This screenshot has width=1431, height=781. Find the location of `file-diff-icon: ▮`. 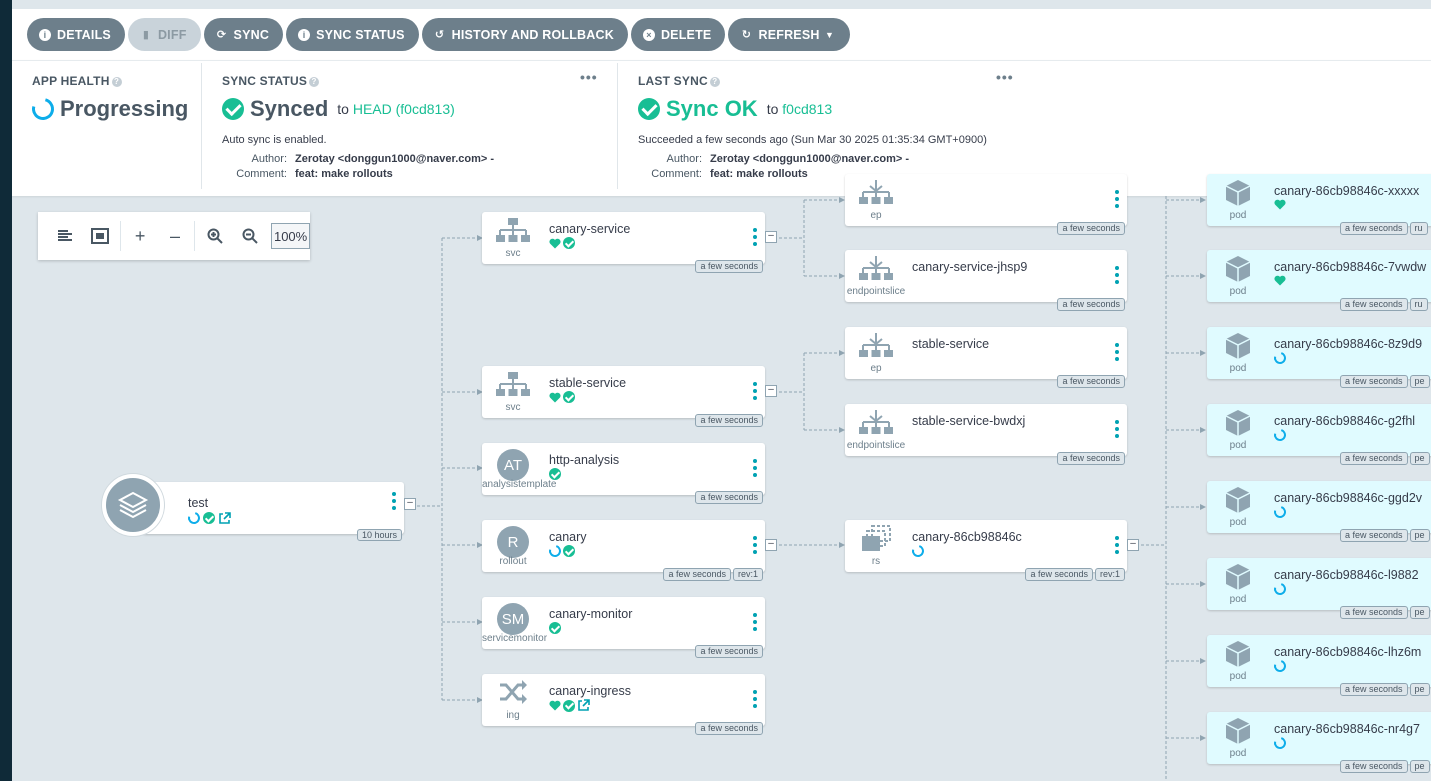

file-diff-icon: ▮ is located at coordinates (146, 34).